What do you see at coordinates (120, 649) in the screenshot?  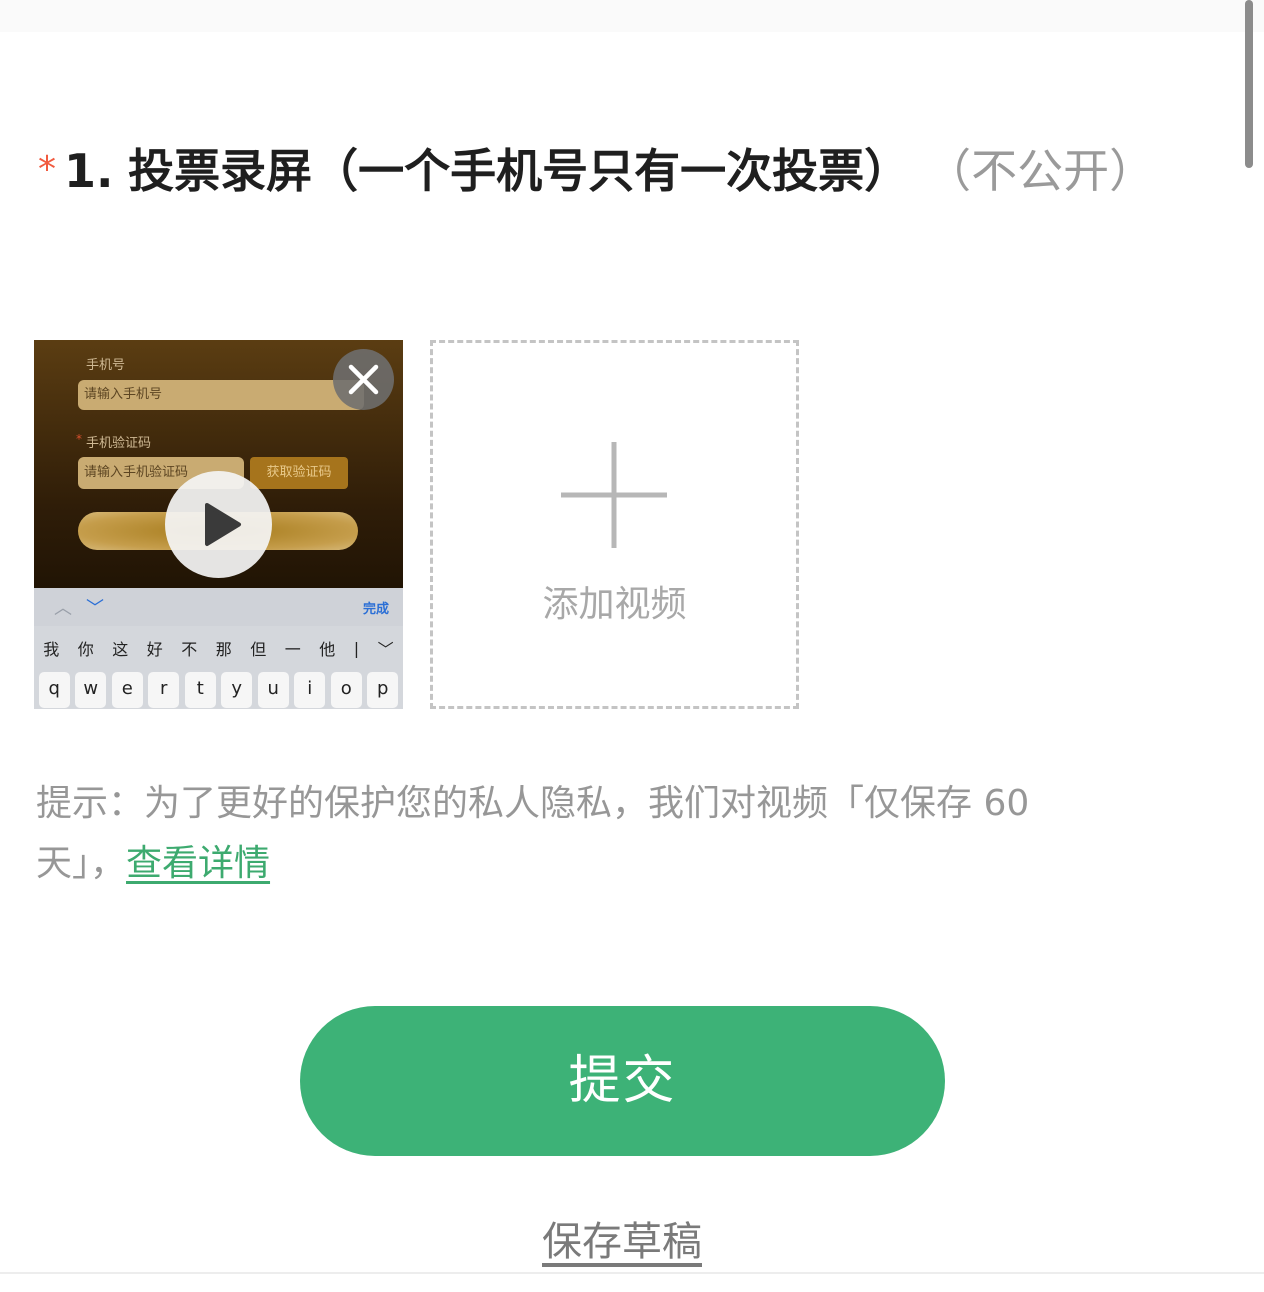 I see `thumb-candidate: 这` at bounding box center [120, 649].